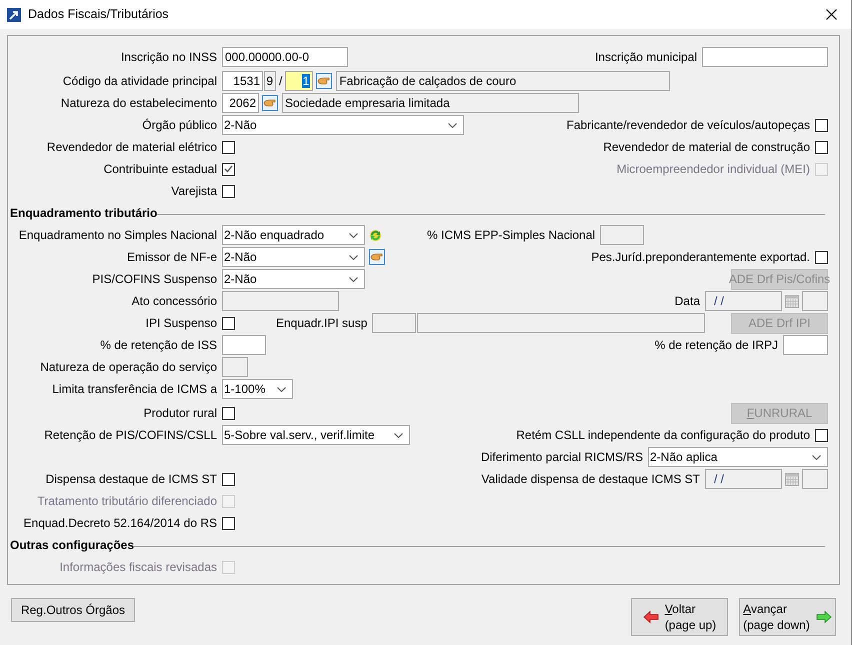 The height and width of the screenshot is (645, 852). Describe the element at coordinates (316, 435) in the screenshot. I see `dropdown: 5-Sobre val.serv., verif.limite` at that location.